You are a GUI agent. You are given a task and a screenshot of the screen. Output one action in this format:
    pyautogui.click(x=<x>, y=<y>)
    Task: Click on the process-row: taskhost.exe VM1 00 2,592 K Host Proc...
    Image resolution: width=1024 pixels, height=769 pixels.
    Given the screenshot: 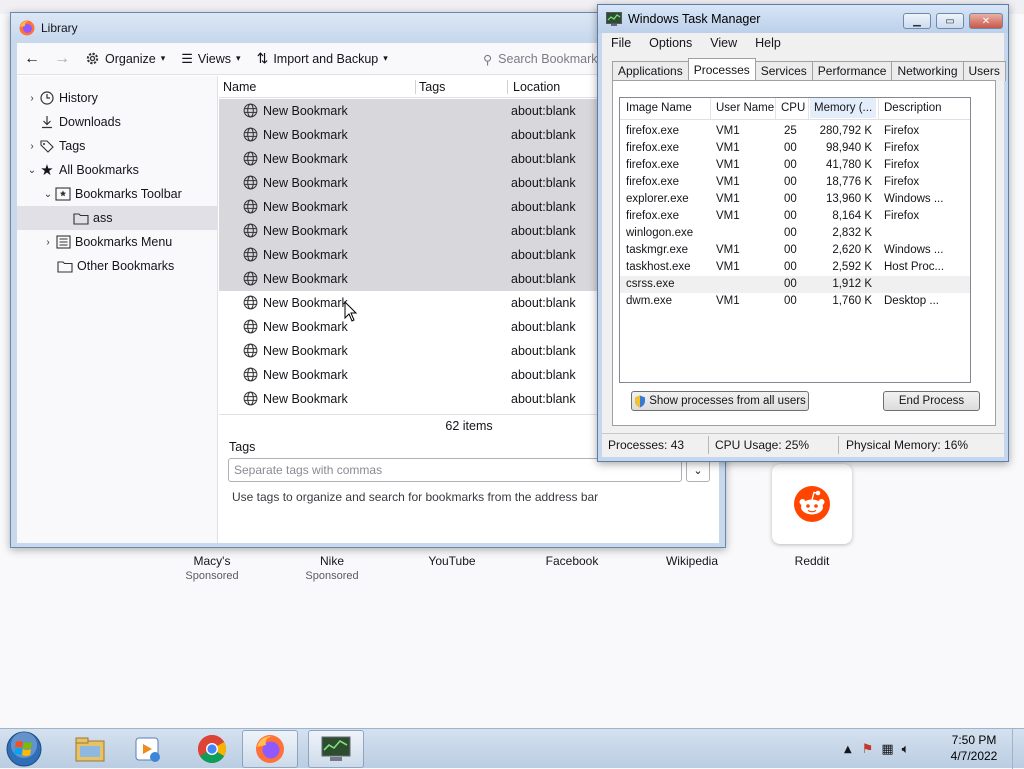 What is the action you would take?
    pyautogui.click(x=795, y=267)
    